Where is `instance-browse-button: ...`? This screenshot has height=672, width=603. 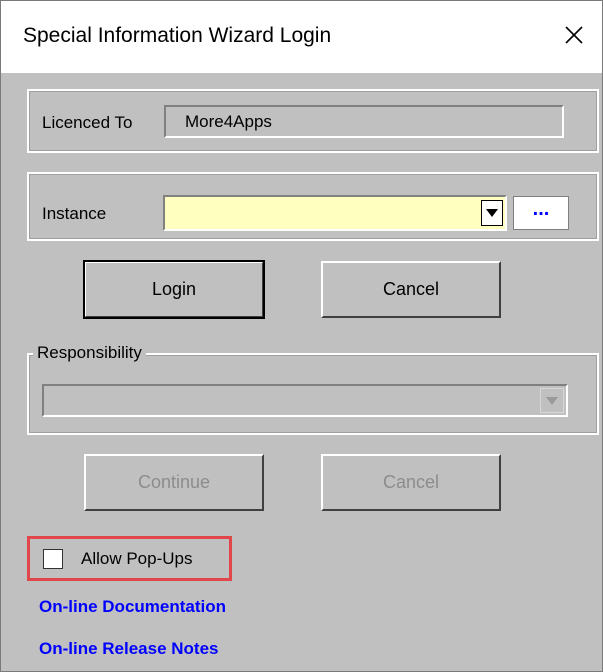 instance-browse-button: ... is located at coordinates (541, 213).